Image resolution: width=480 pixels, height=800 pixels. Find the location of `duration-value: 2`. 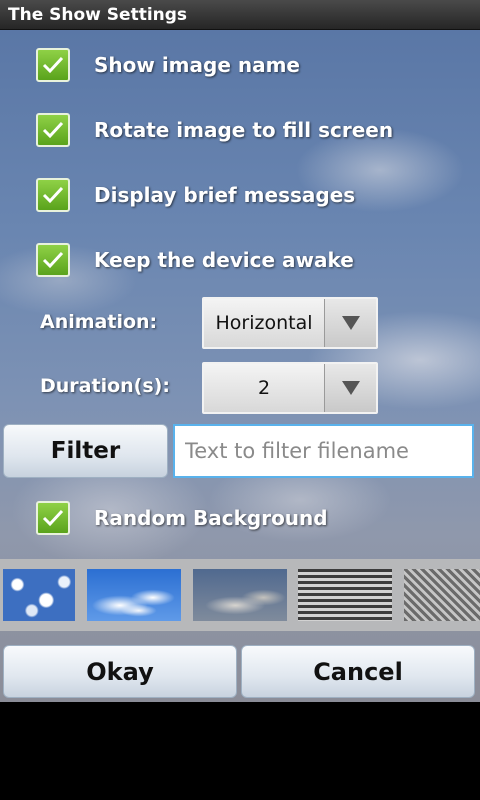

duration-value: 2 is located at coordinates (264, 388).